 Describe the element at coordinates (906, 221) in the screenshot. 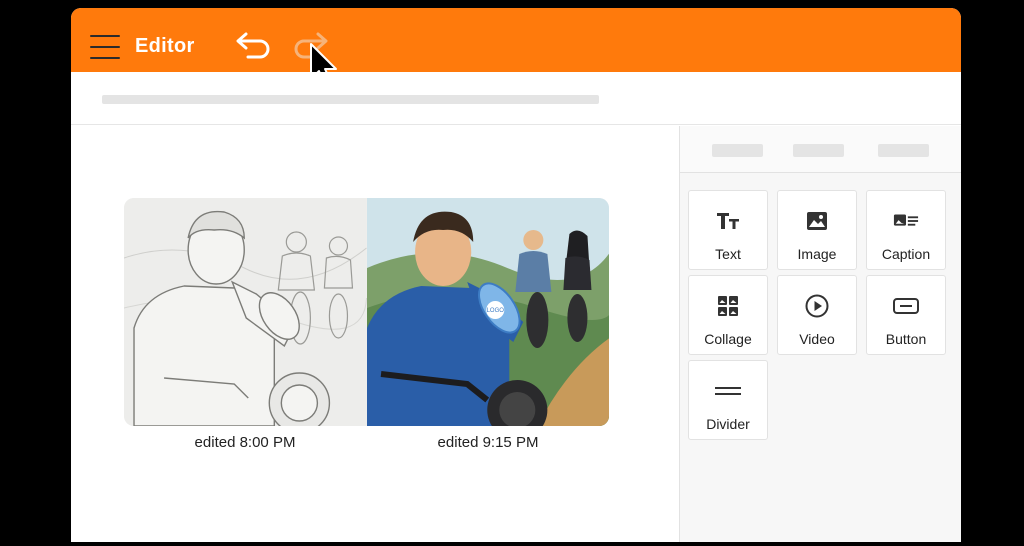

I see `caption-icon` at that location.